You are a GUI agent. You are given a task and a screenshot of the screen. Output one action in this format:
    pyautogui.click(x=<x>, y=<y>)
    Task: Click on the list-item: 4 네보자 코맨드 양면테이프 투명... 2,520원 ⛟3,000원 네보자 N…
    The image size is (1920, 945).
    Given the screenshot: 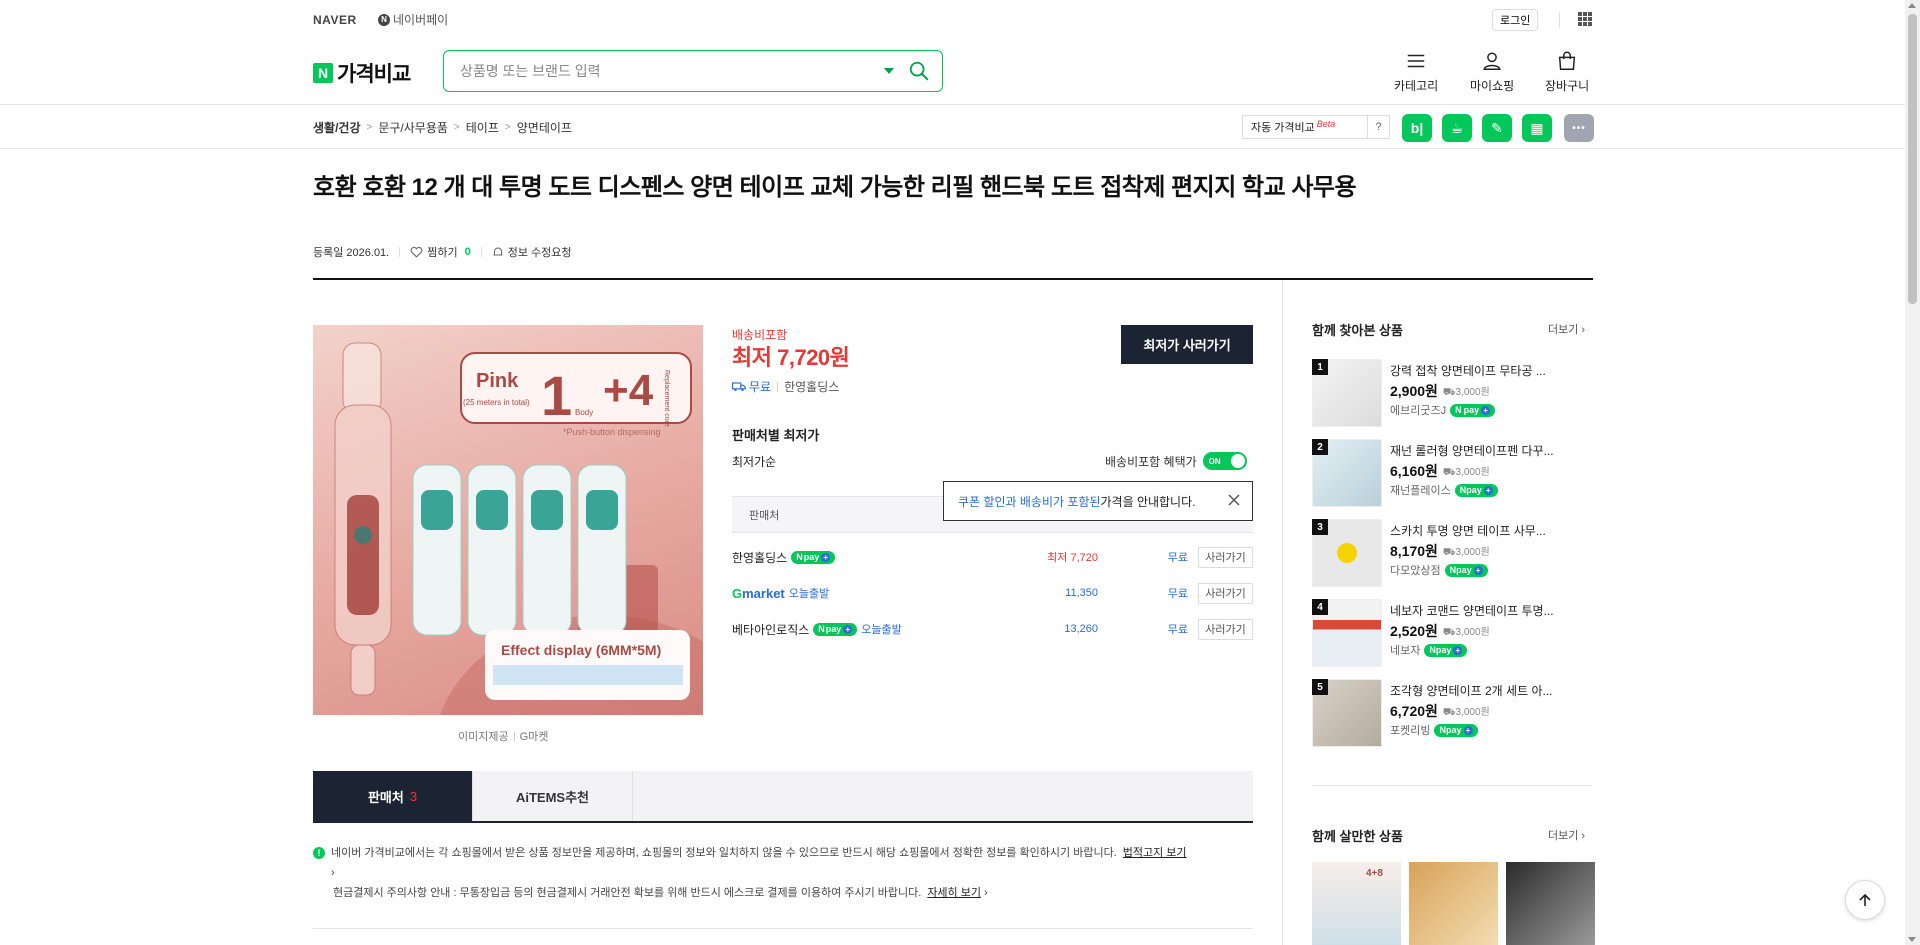 What is the action you would take?
    pyautogui.click(x=1457, y=633)
    